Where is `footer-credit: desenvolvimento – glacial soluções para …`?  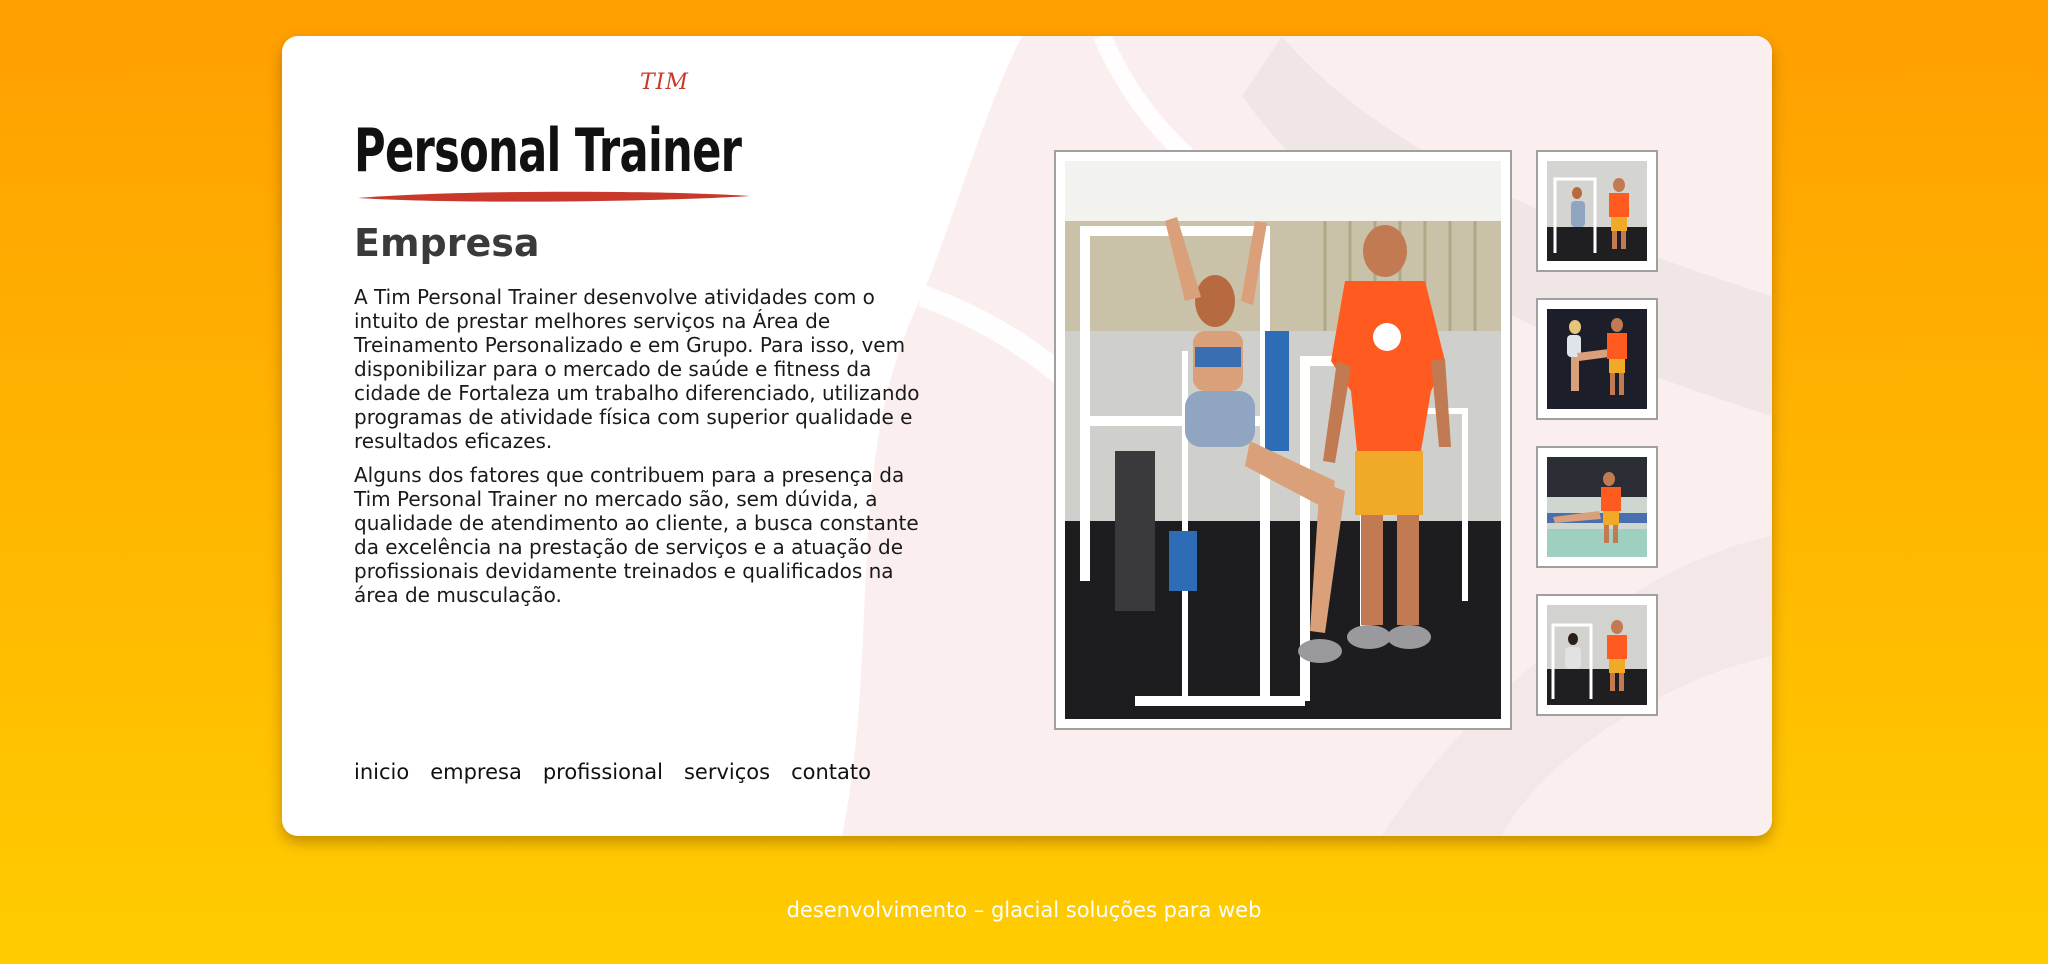 footer-credit: desenvolvimento – glacial soluções para … is located at coordinates (1024, 910).